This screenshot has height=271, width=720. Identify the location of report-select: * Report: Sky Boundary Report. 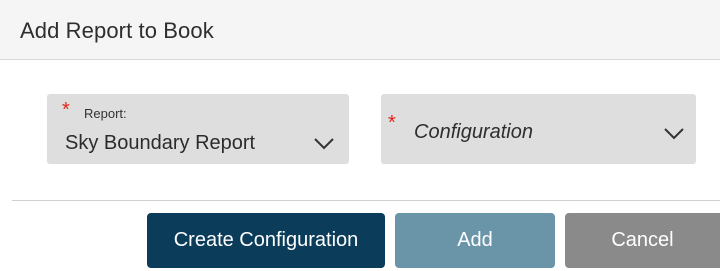
(198, 129).